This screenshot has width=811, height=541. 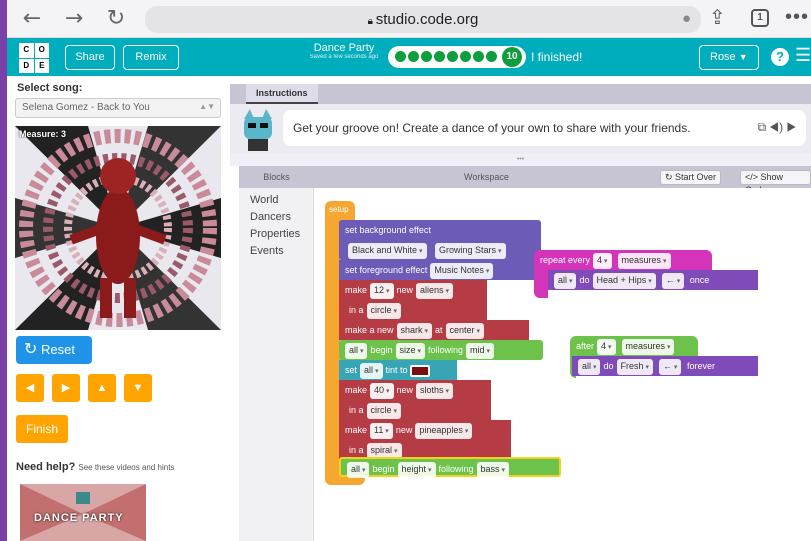 What do you see at coordinates (420, 370) in the screenshot?
I see `color-swatch` at bounding box center [420, 370].